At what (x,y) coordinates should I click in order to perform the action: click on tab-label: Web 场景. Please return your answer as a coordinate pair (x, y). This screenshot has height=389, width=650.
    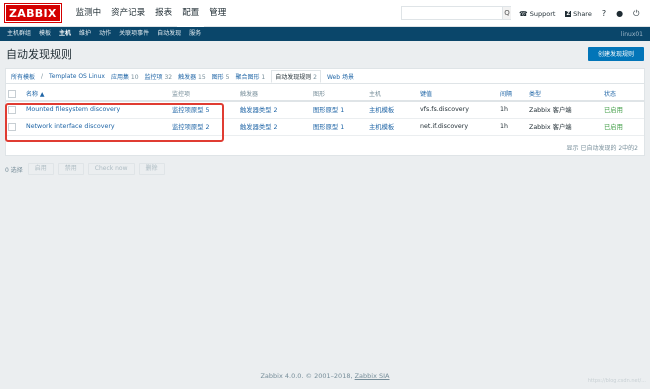
    Looking at the image, I should click on (340, 77).